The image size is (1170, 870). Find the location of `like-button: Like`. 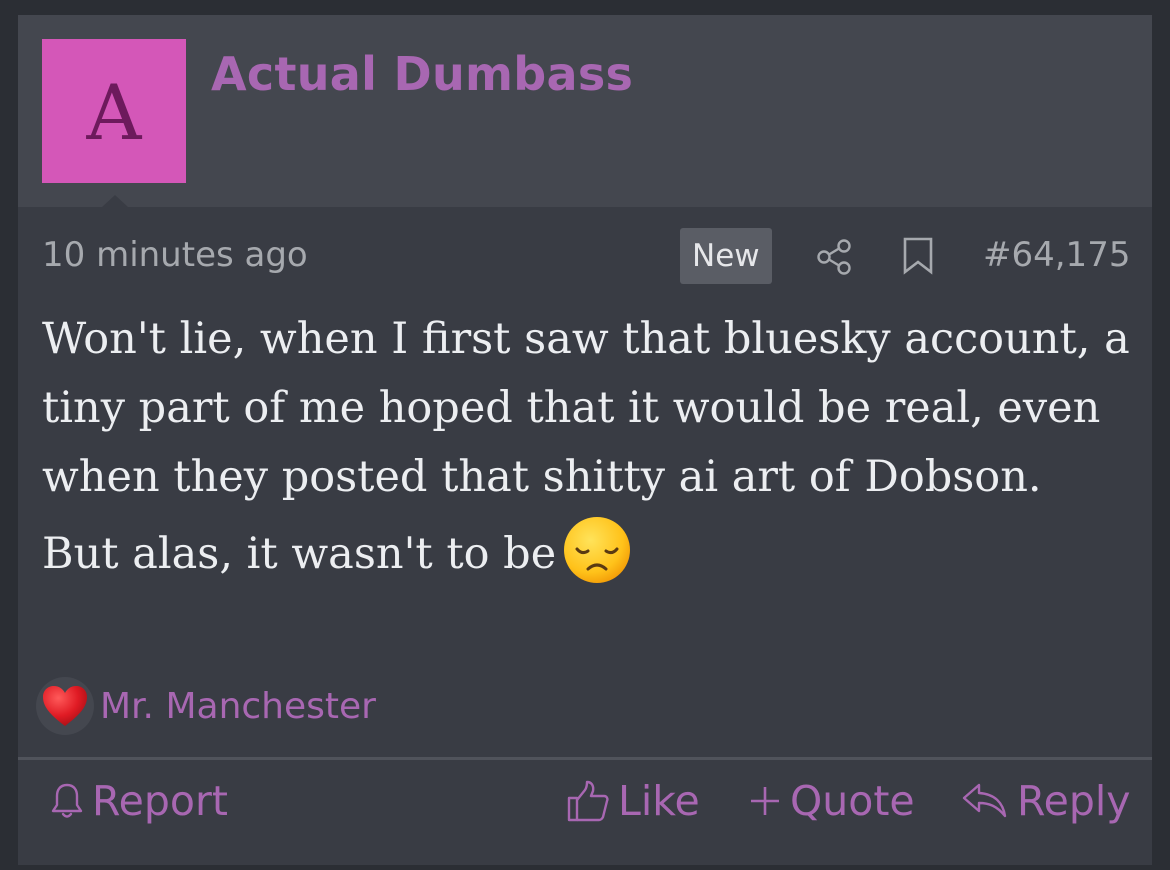

like-button: Like is located at coordinates (633, 801).